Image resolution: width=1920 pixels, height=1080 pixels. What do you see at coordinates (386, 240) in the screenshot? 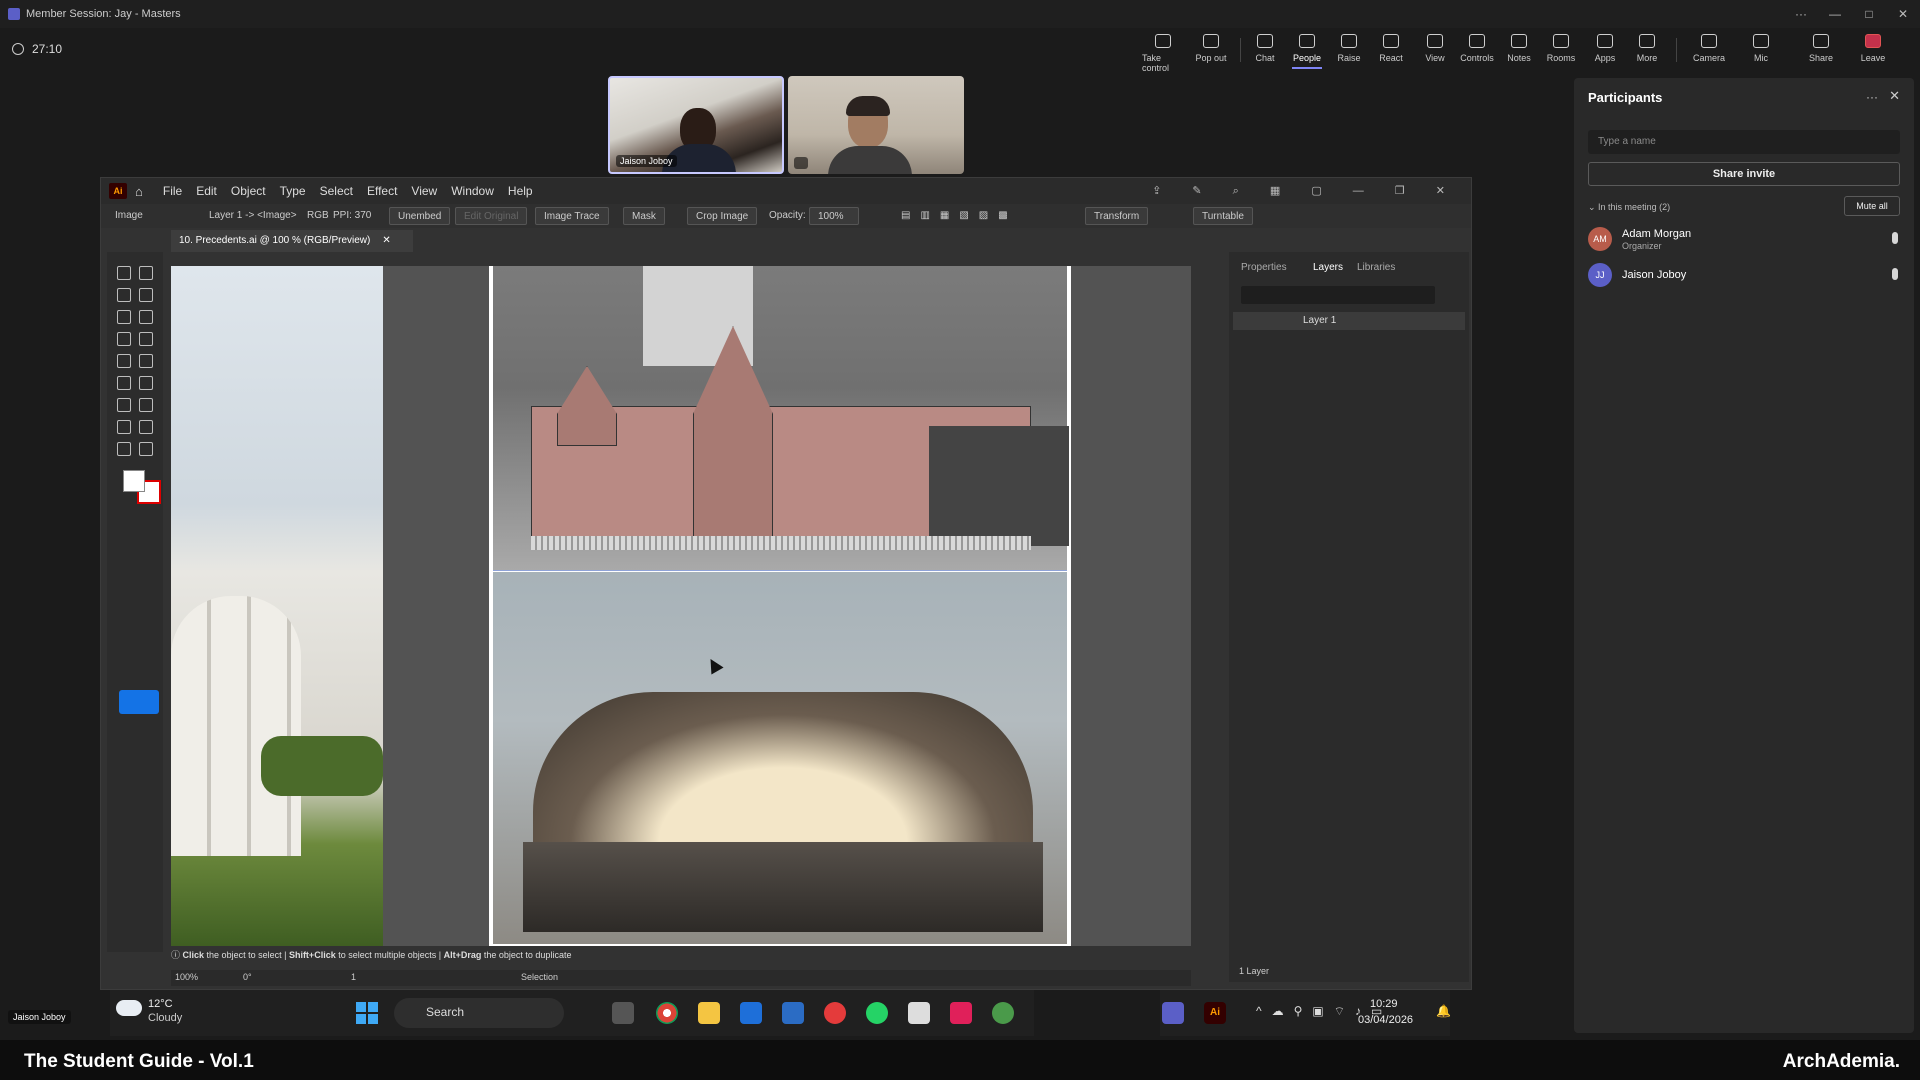
I see `close-tab-icon: ✕` at bounding box center [386, 240].